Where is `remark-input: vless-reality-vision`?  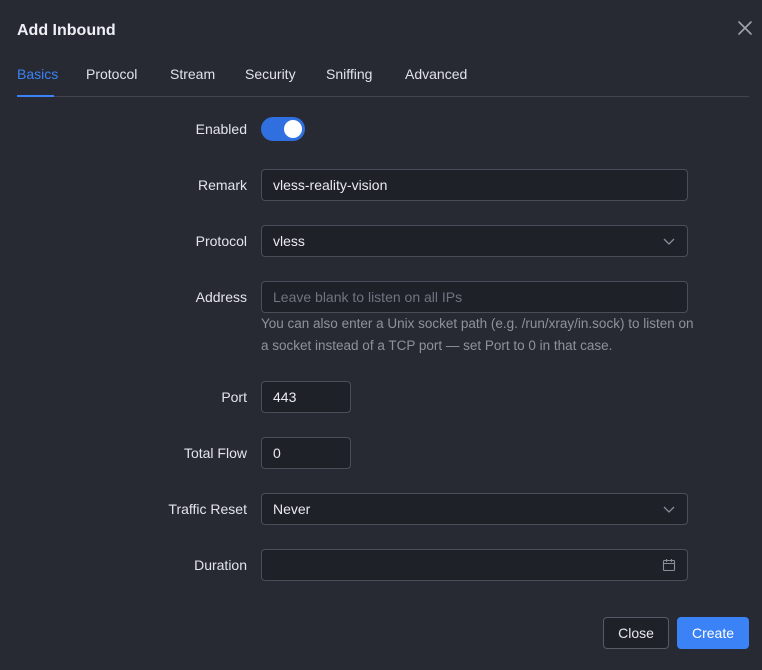 remark-input: vless-reality-vision is located at coordinates (474, 185).